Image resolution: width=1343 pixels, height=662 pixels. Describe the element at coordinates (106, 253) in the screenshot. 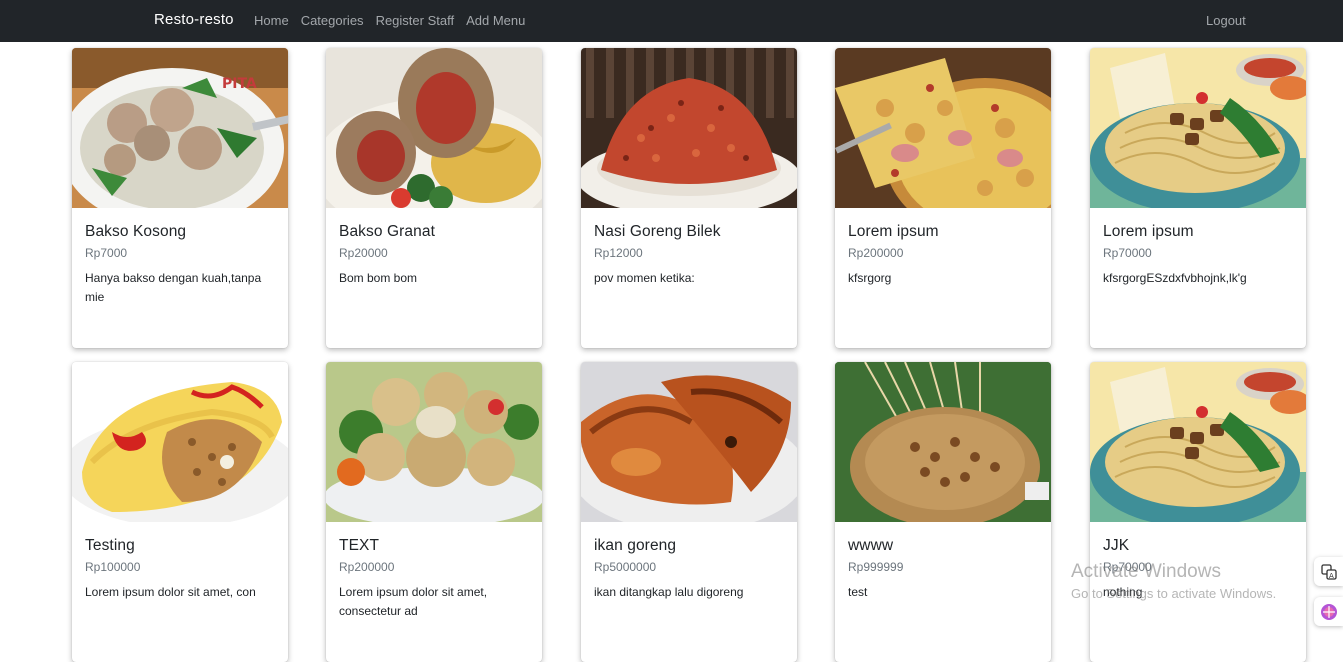

I see `menu-price: Rp7000` at that location.